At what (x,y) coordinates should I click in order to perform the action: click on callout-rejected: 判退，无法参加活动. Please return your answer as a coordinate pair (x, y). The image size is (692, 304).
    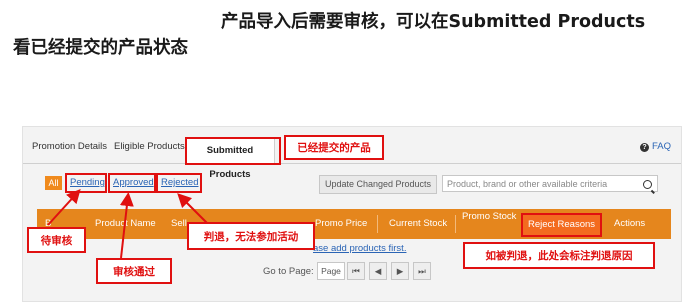
    Looking at the image, I should click on (251, 236).